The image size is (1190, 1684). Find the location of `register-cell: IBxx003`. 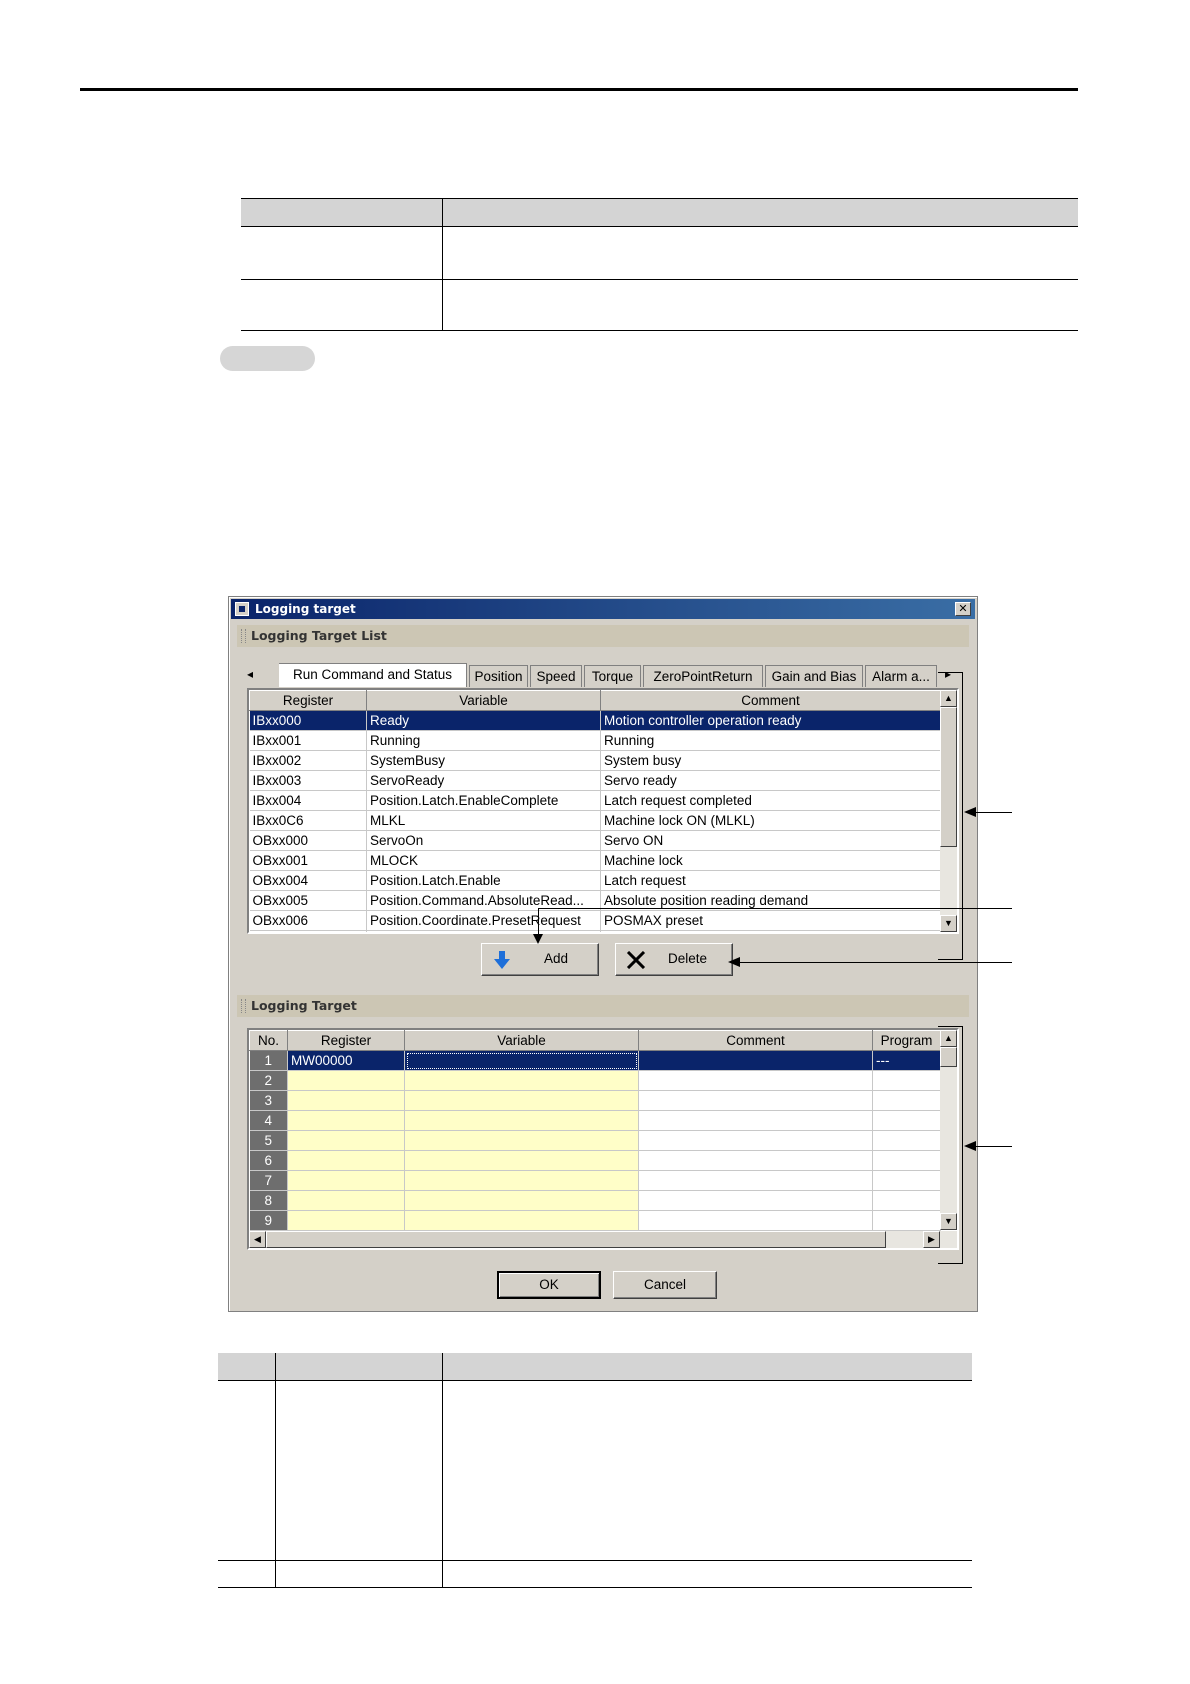

register-cell: IBxx003 is located at coordinates (308, 780).